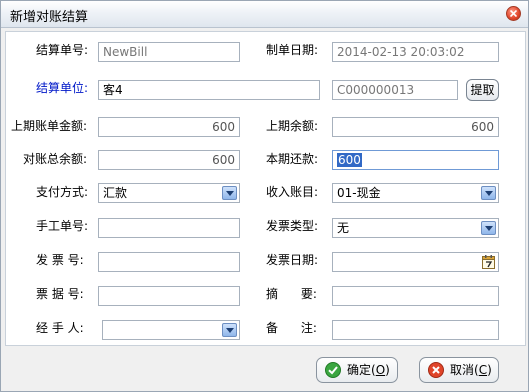 The height and width of the screenshot is (392, 529). What do you see at coordinates (415, 52) in the screenshot?
I see `create-date-field: 2014-02-13 20:03:02` at bounding box center [415, 52].